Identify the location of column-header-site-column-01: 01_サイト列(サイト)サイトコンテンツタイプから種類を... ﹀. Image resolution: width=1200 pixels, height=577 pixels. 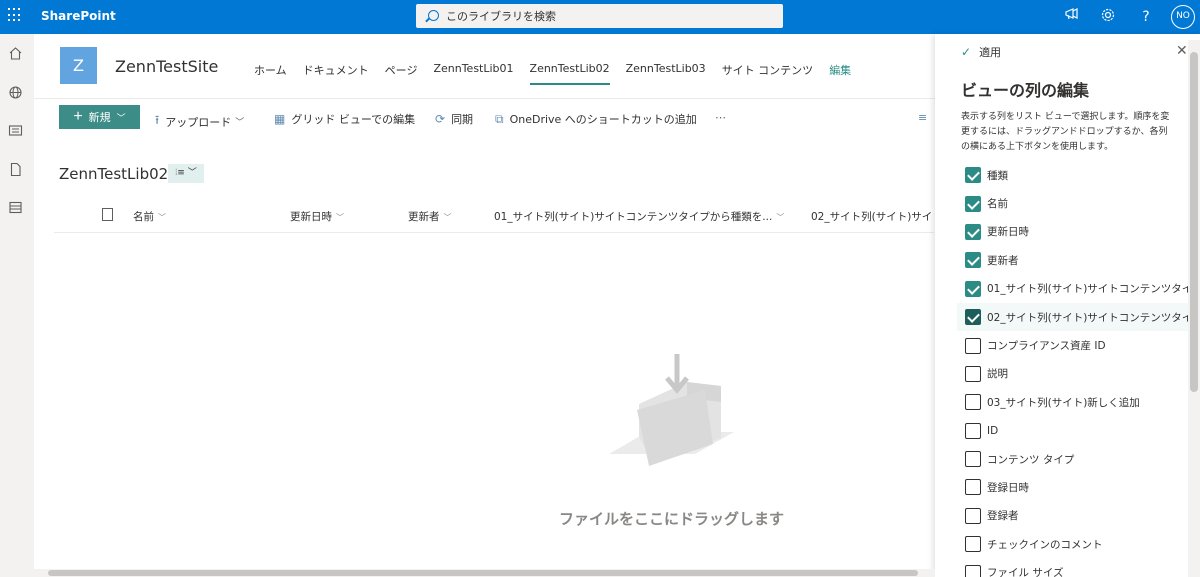
(639, 216).